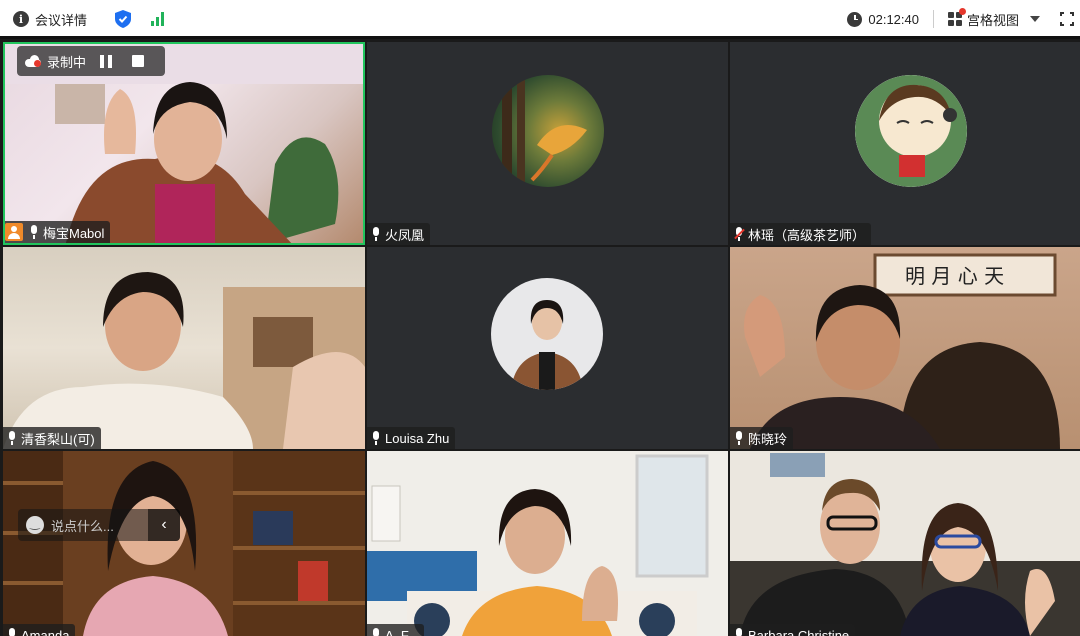  Describe the element at coordinates (405, 235) in the screenshot. I see `participant-name: 火凤凰` at that location.